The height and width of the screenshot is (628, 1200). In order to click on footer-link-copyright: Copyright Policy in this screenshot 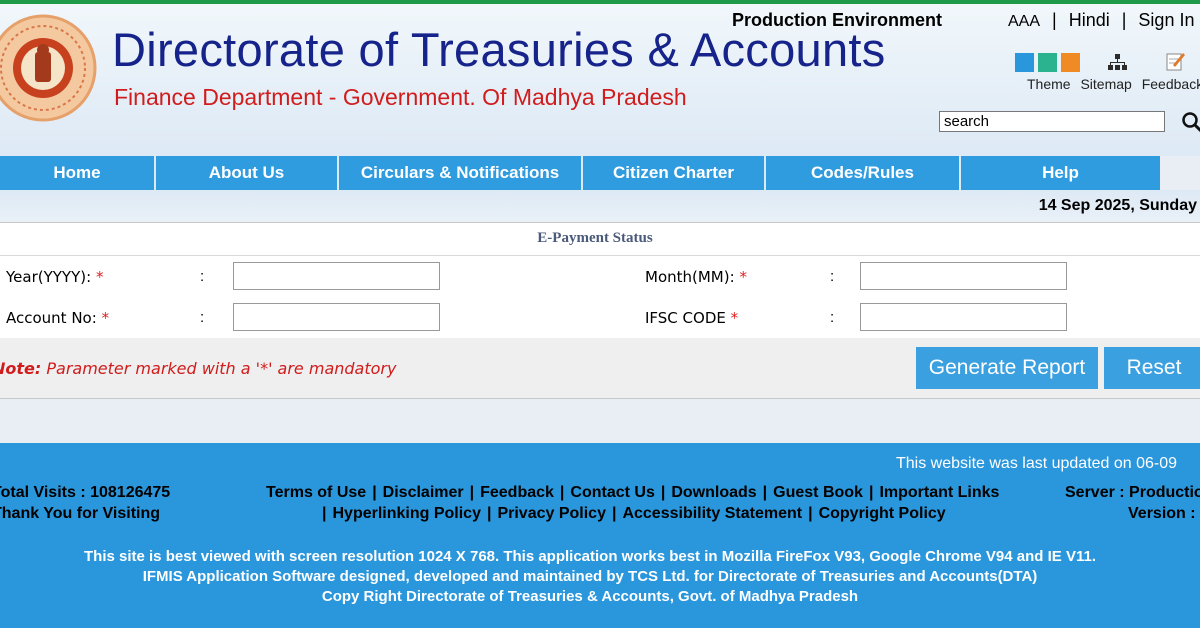, I will do `click(882, 513)`.